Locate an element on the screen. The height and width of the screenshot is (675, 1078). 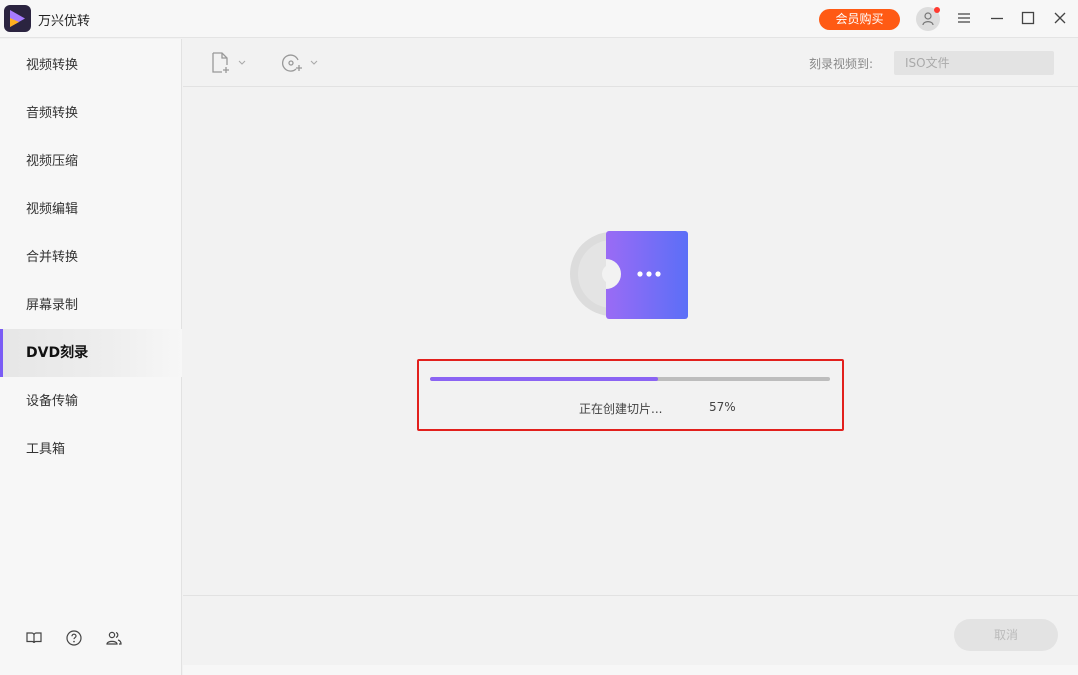
title-bar: 万兴优转 会员购买 is located at coordinates (539, 19).